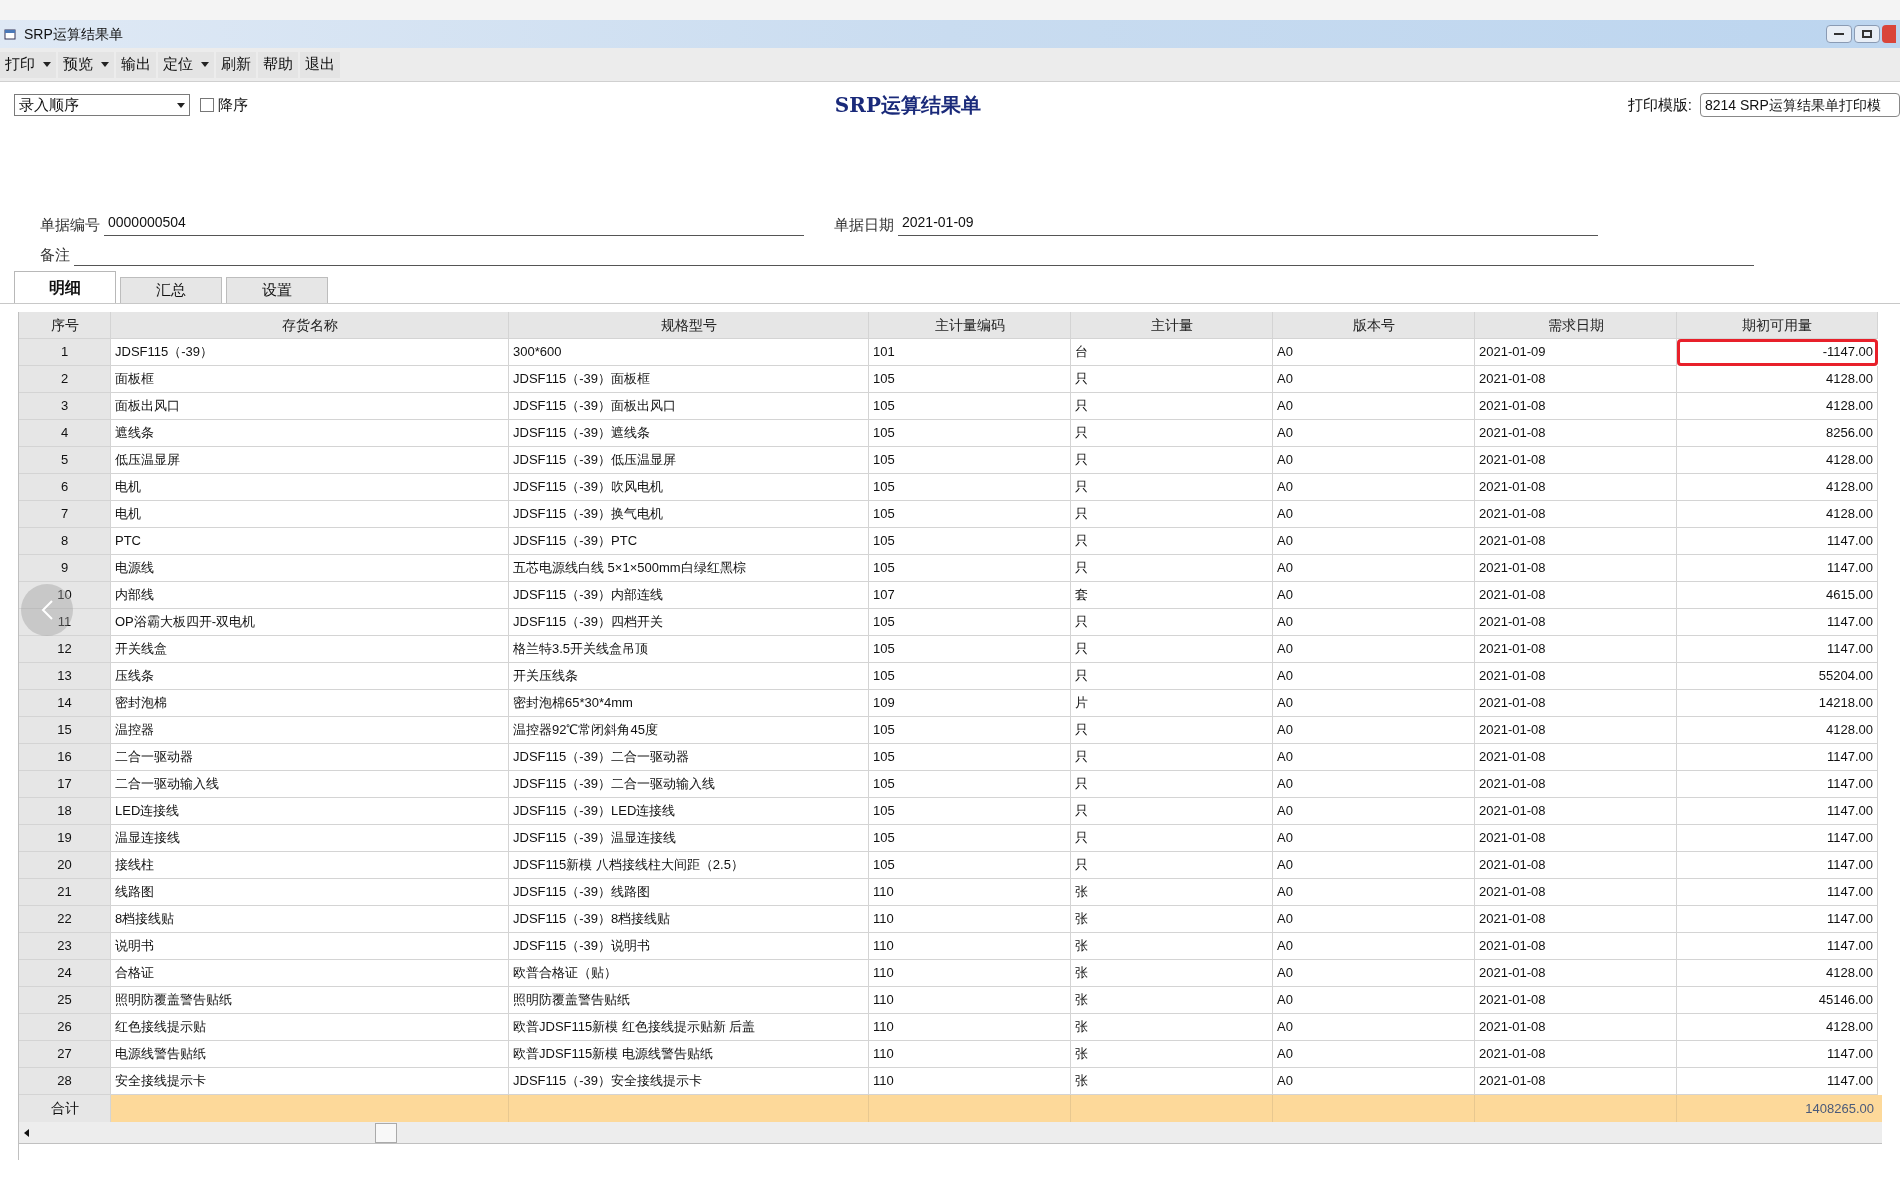 Image resolution: width=1900 pixels, height=1180 pixels. Describe the element at coordinates (386, 1132) in the screenshot. I see `scrollbar-thumb` at that location.